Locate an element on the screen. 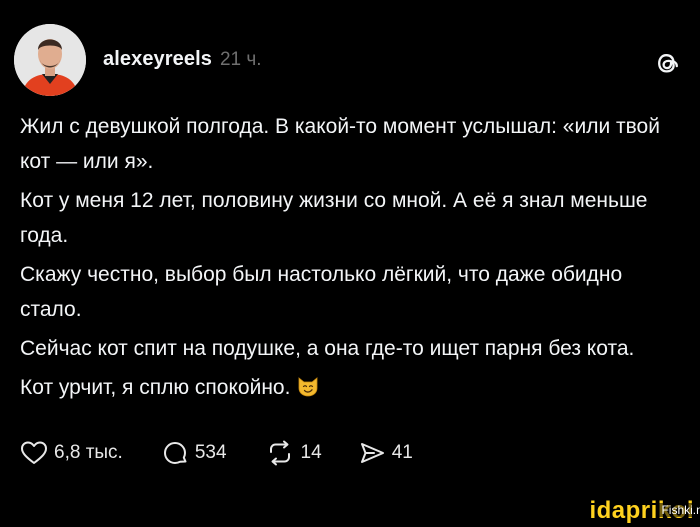  threads-logo-icon is located at coordinates (667, 63).